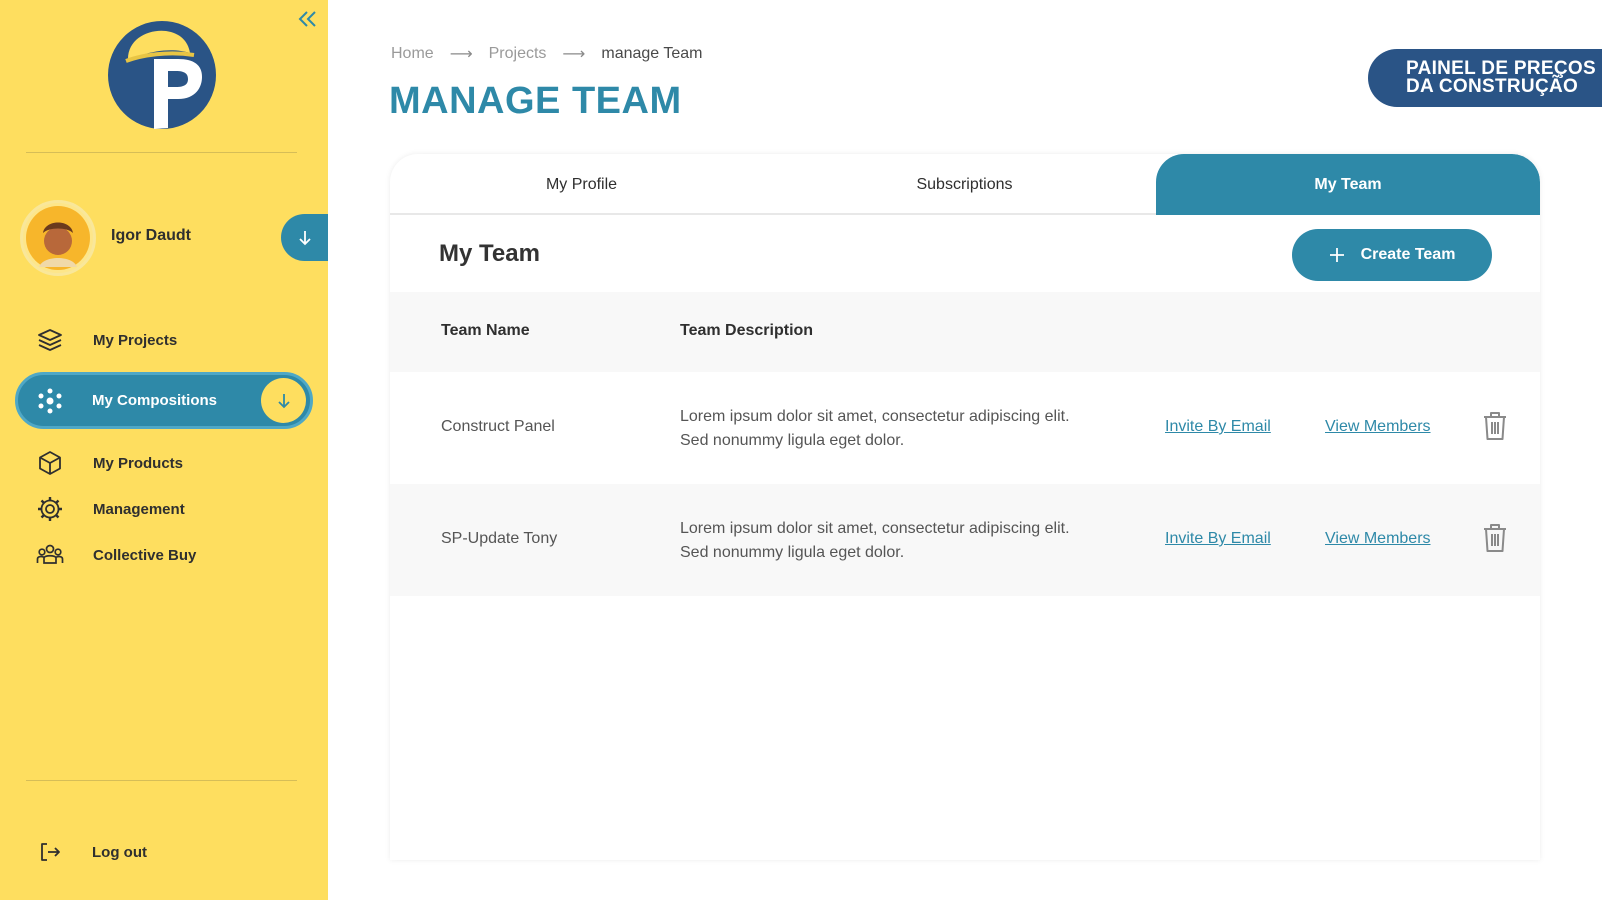  I want to click on breadcrumb: Home ⟶ Projects ⟶ manage Team, so click(546, 54).